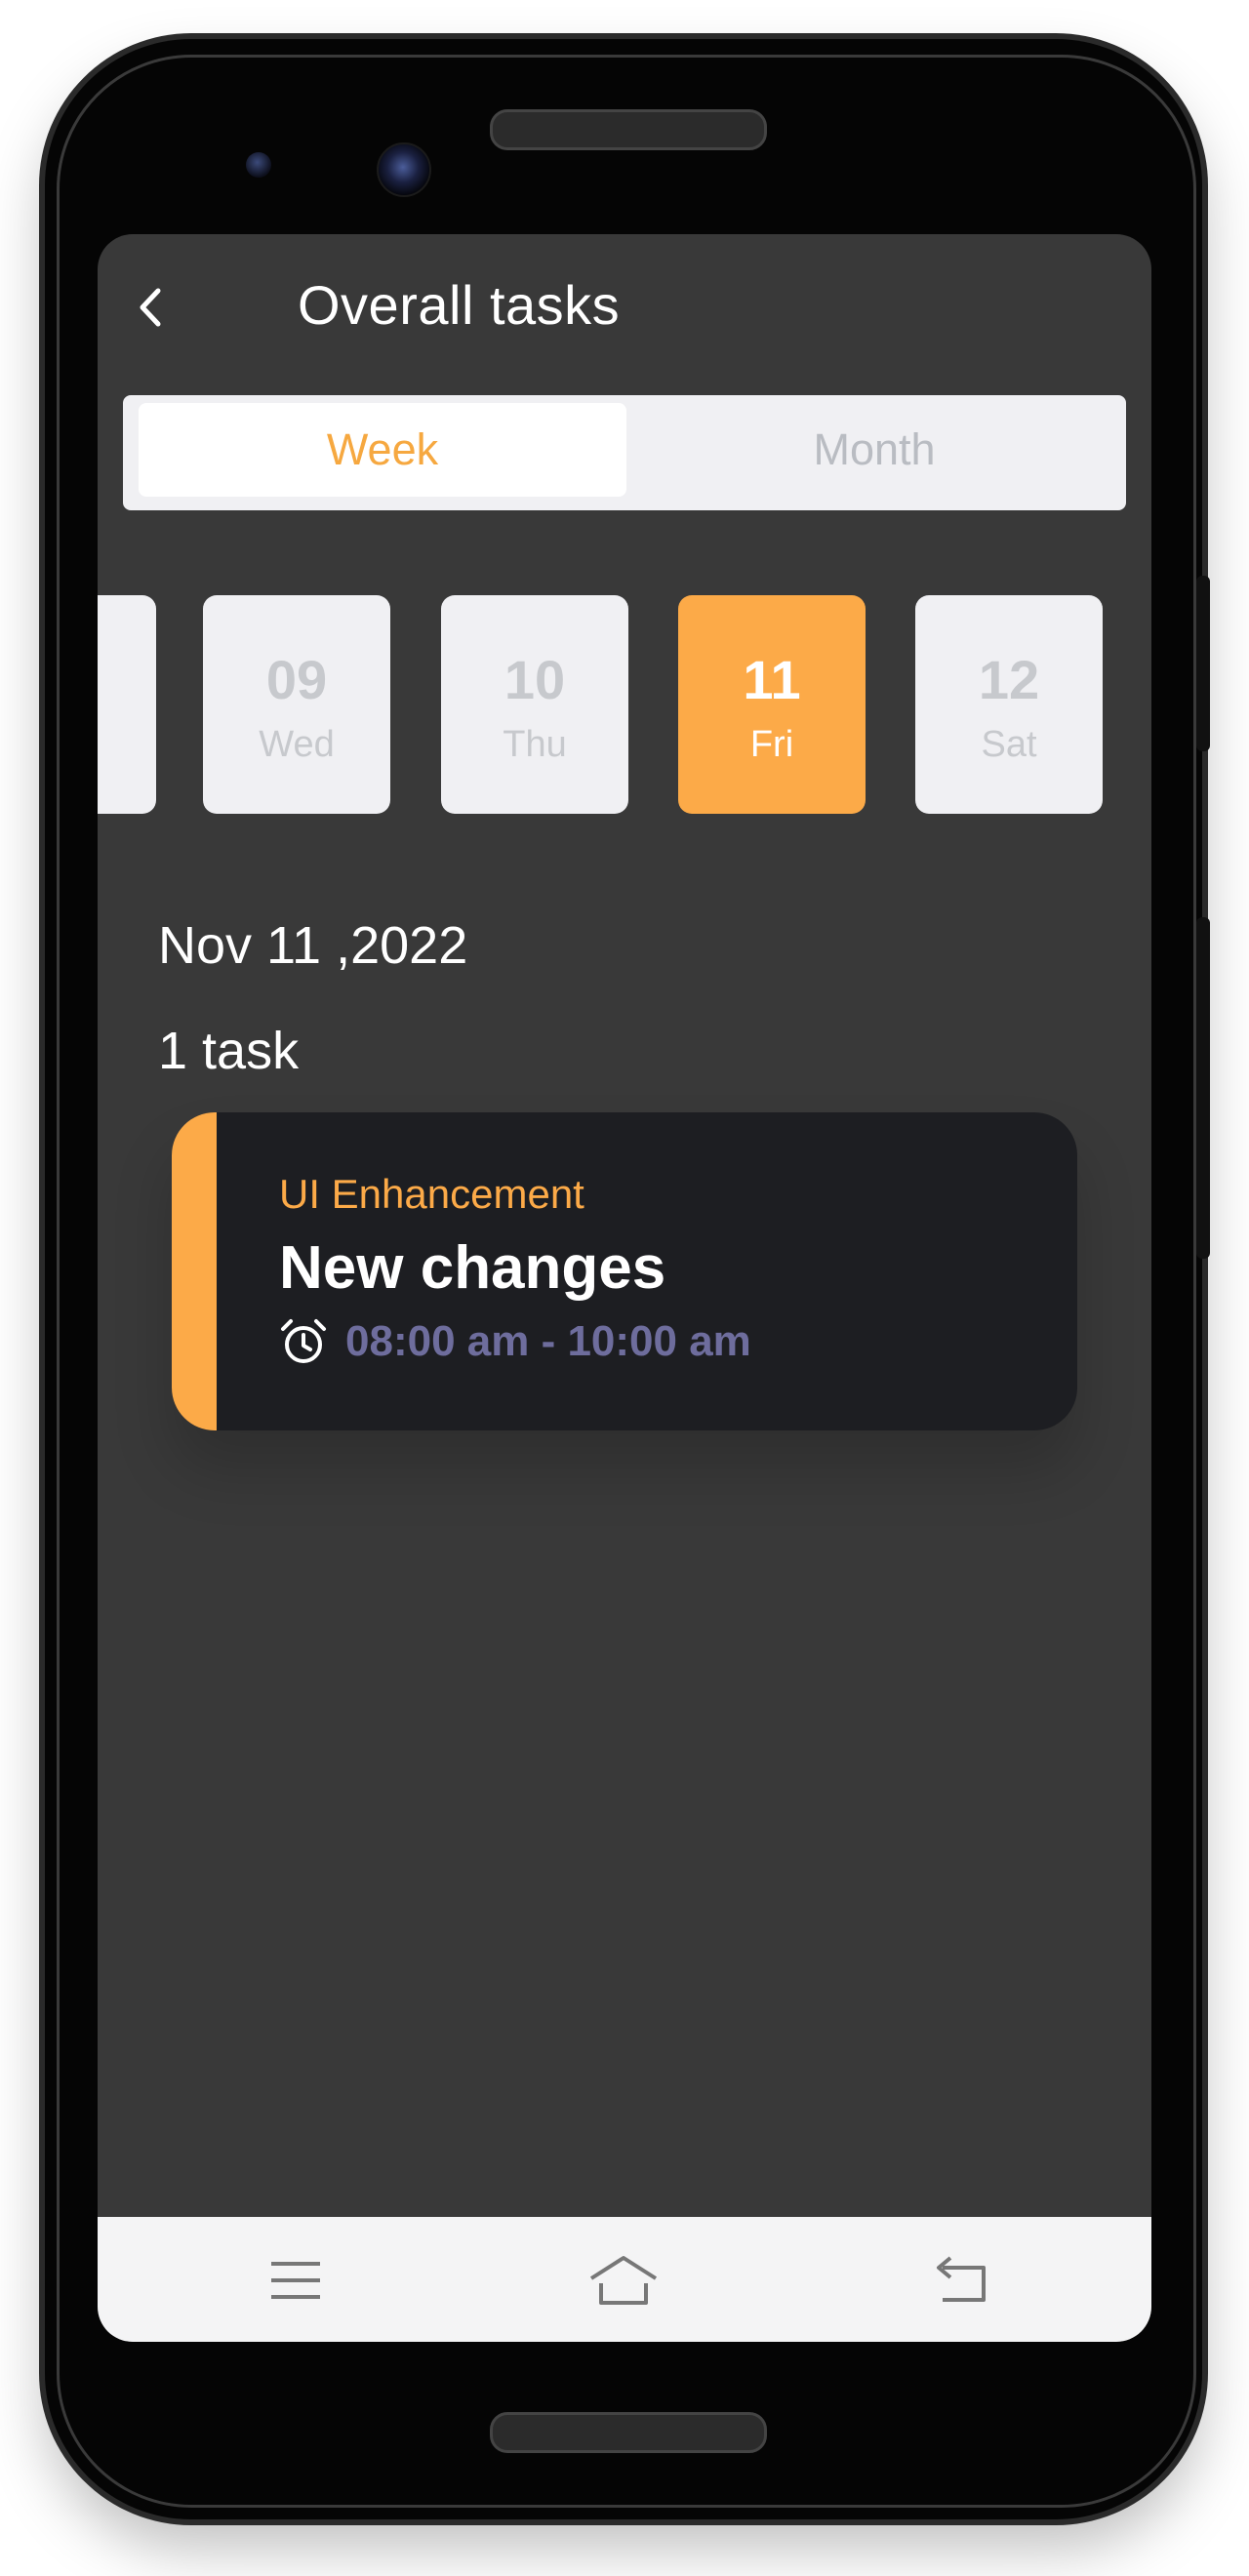  I want to click on day-card-thu: 10 Thu, so click(534, 704).